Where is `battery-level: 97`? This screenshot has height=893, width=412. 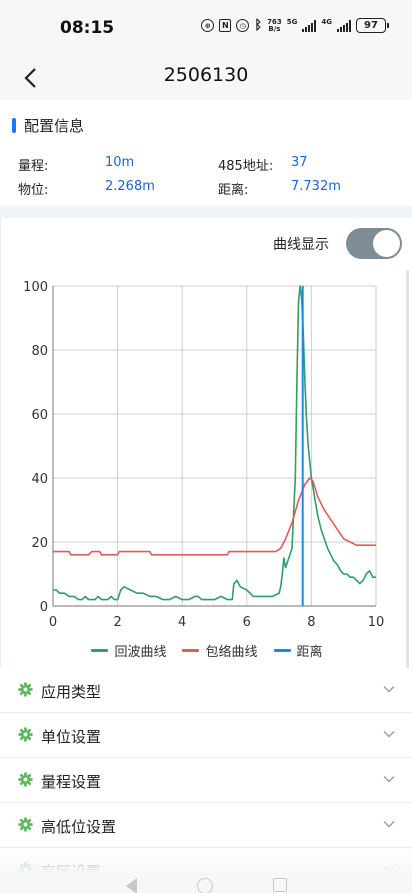 battery-level: 97 is located at coordinates (371, 25).